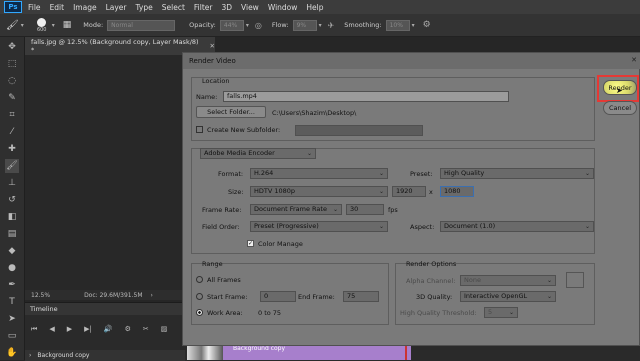 The width and height of the screenshot is (640, 361). Describe the element at coordinates (105, 355) in the screenshot. I see `timeline-layer-row: › Background copy` at that location.